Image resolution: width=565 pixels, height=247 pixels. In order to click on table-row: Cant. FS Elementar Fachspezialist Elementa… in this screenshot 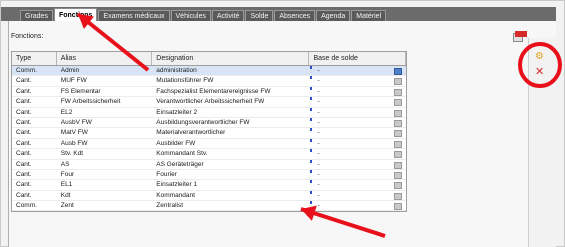, I will do `click(209, 92)`.